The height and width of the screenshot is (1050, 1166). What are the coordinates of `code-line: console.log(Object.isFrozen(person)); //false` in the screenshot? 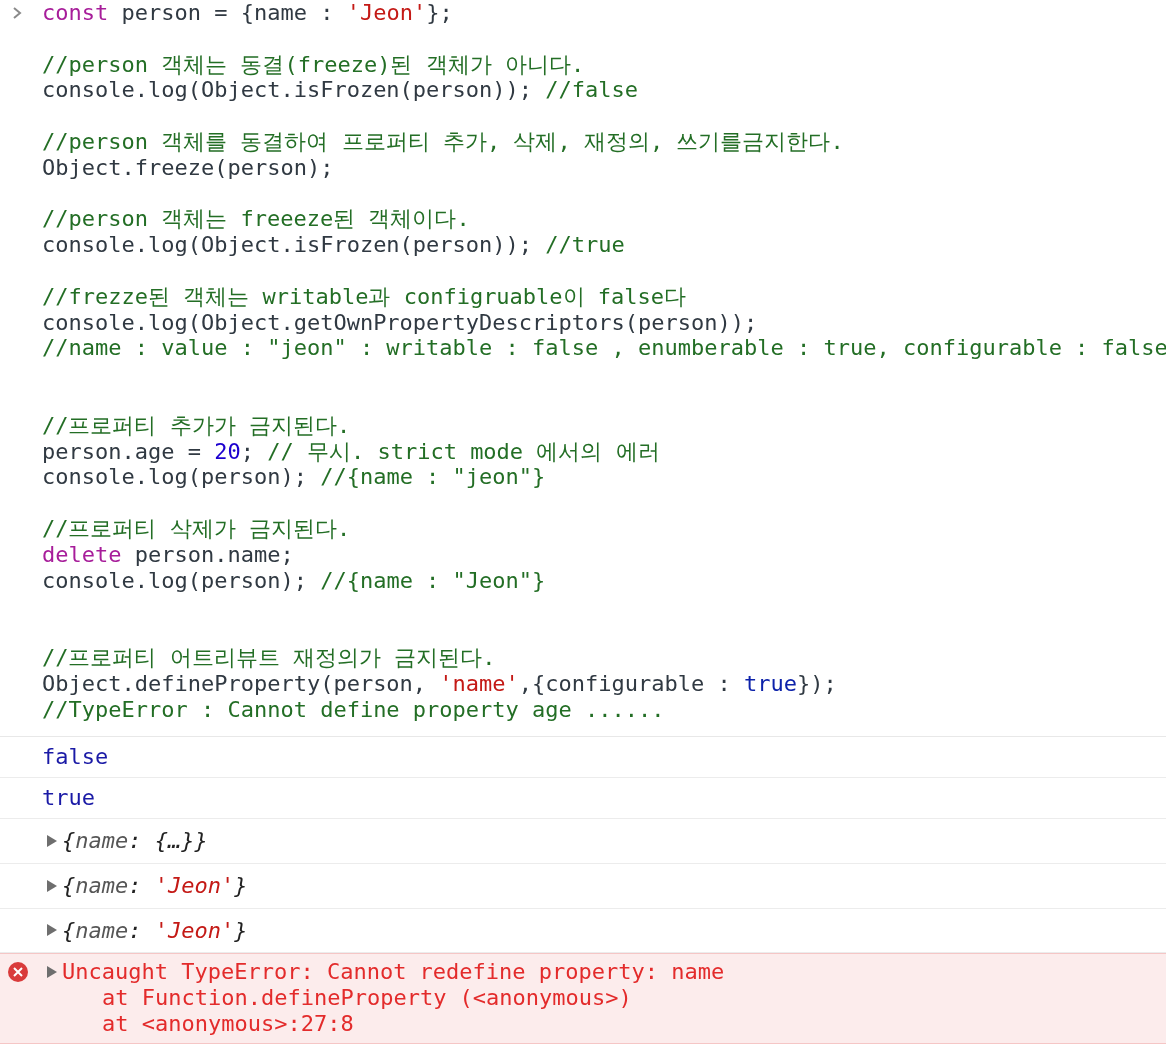 It's located at (340, 90).